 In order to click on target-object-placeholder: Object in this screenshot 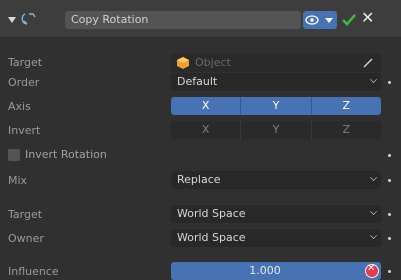, I will do `click(213, 62)`.